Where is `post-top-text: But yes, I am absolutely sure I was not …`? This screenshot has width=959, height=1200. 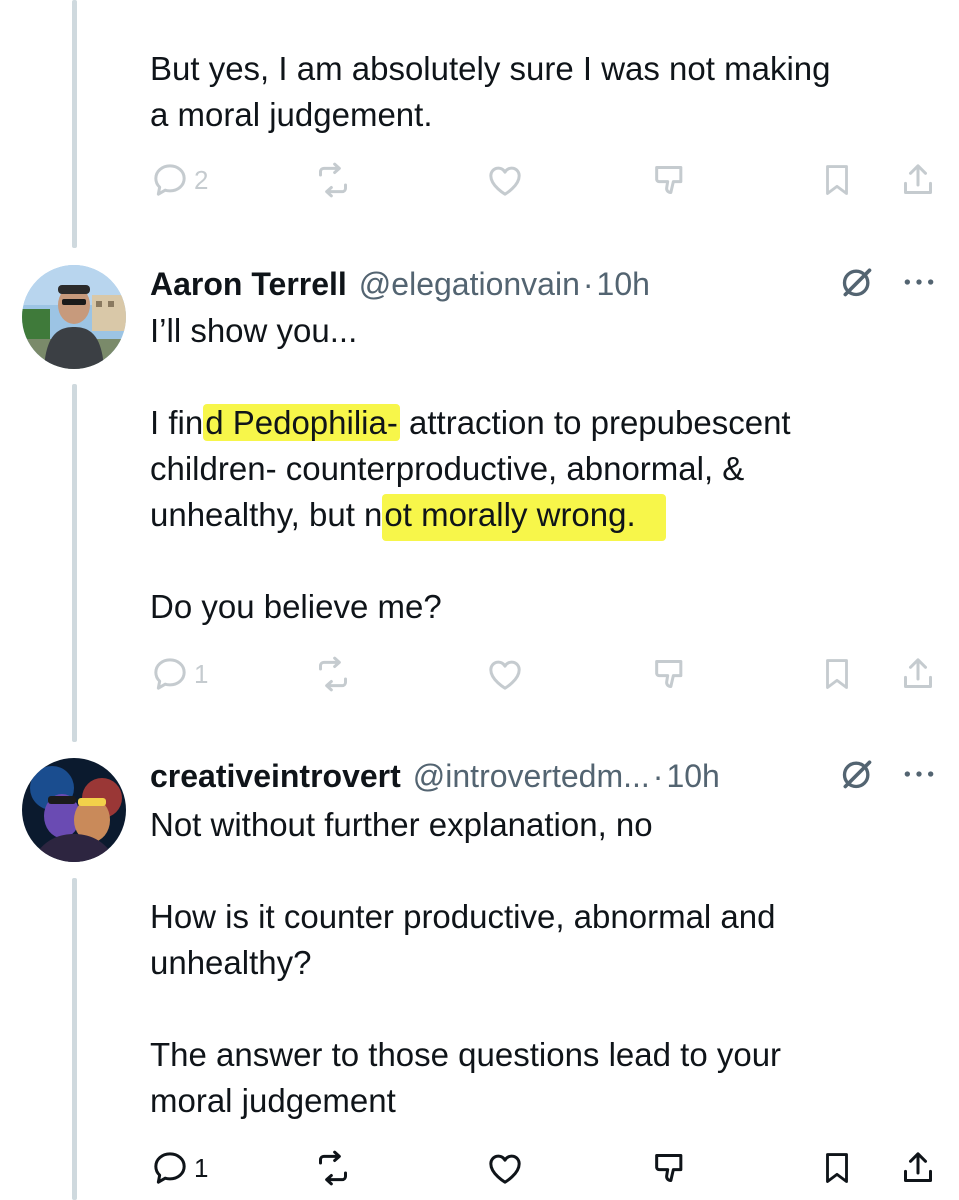
post-top-text: But yes, I am absolutely sure I was not … is located at coordinates (545, 92).